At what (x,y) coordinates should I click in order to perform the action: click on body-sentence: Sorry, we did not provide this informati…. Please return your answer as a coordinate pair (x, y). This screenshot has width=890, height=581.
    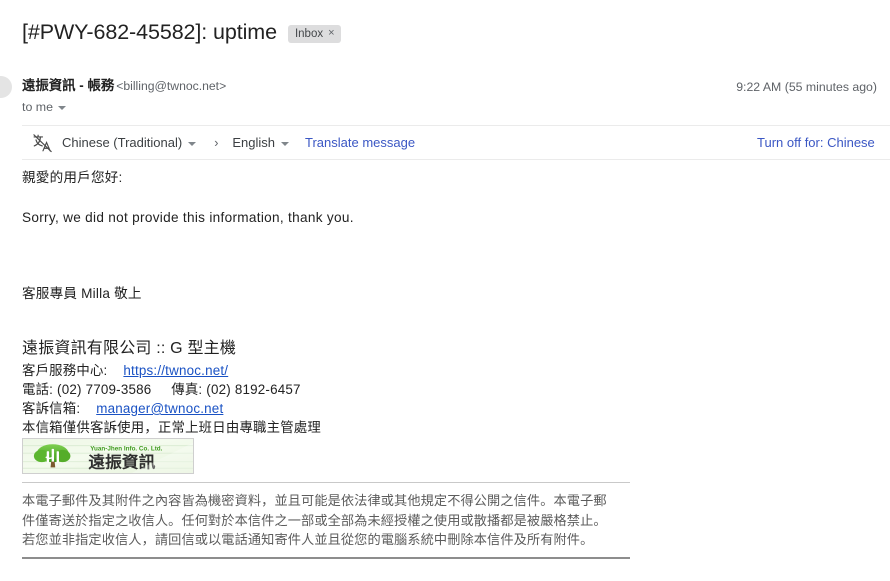
    Looking at the image, I should click on (188, 217).